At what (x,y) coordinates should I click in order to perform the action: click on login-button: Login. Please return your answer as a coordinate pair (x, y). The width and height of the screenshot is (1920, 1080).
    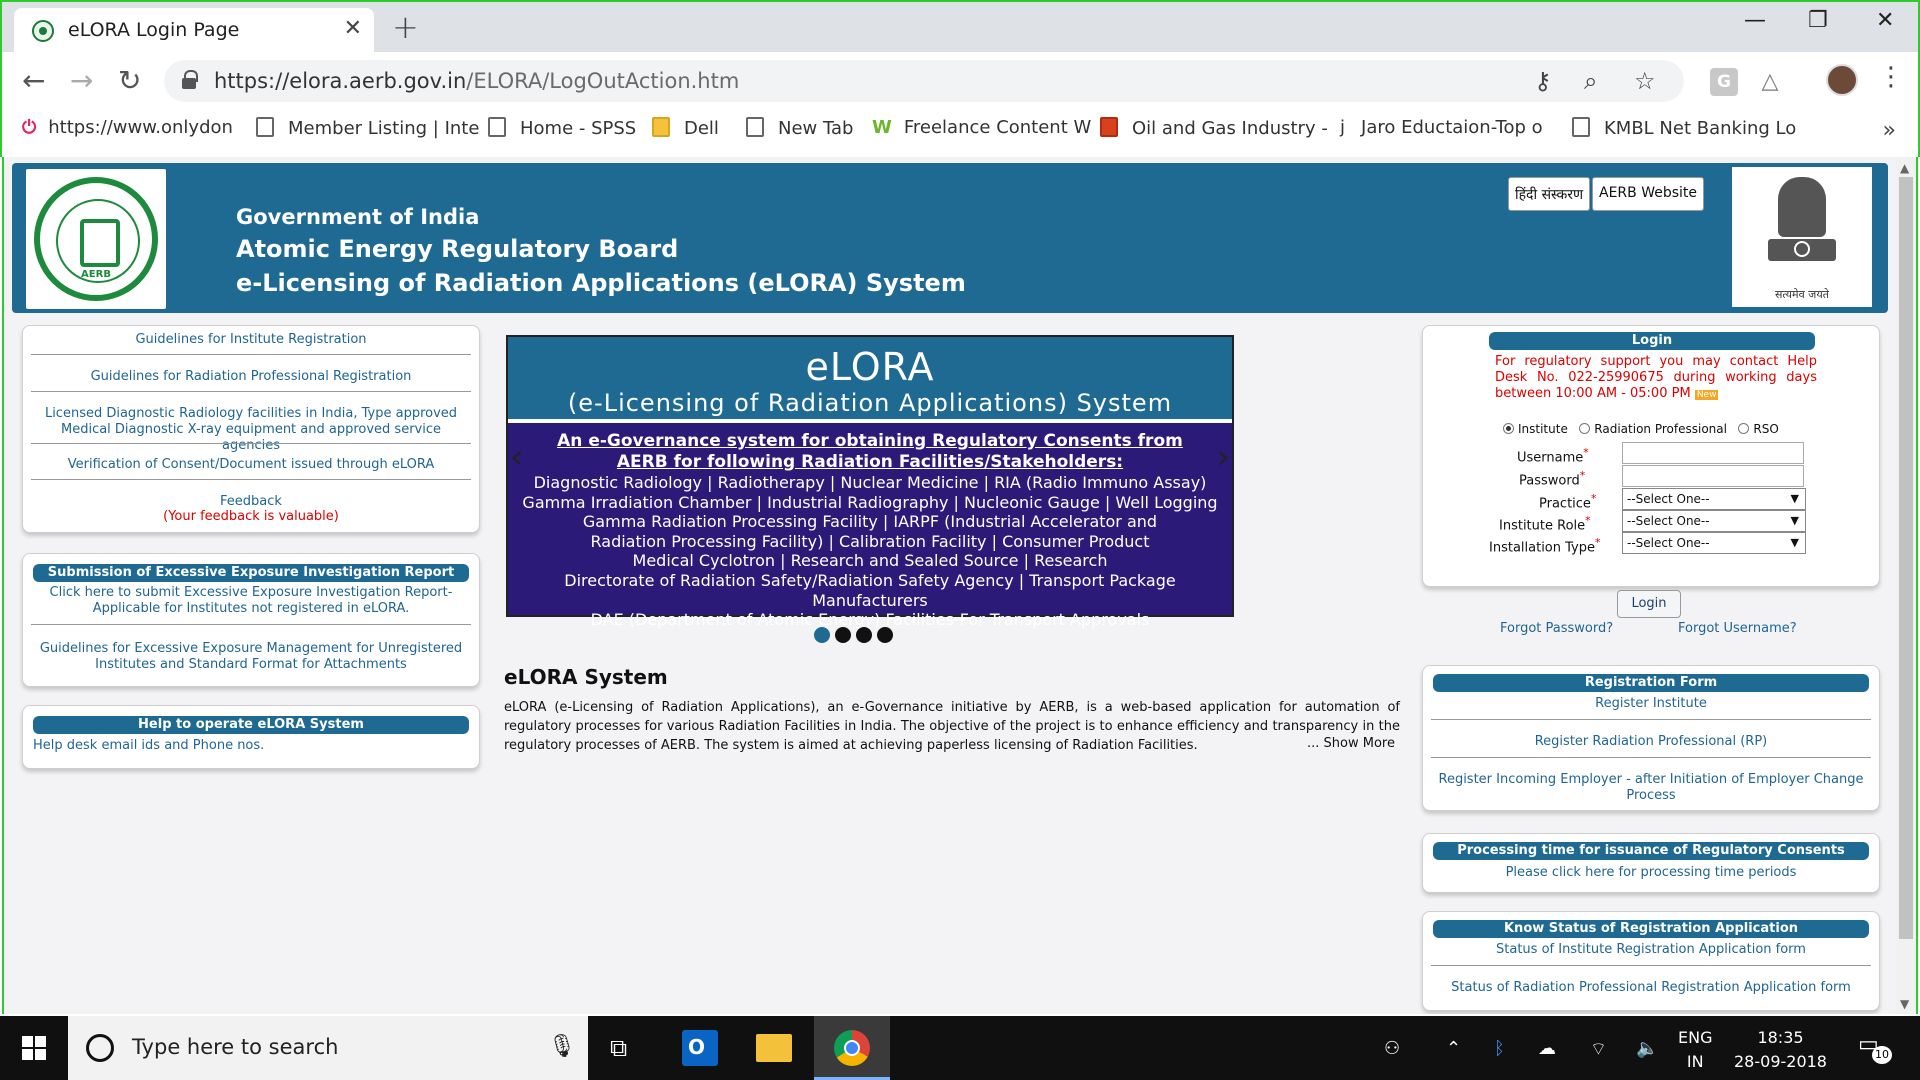
    Looking at the image, I should click on (1649, 604).